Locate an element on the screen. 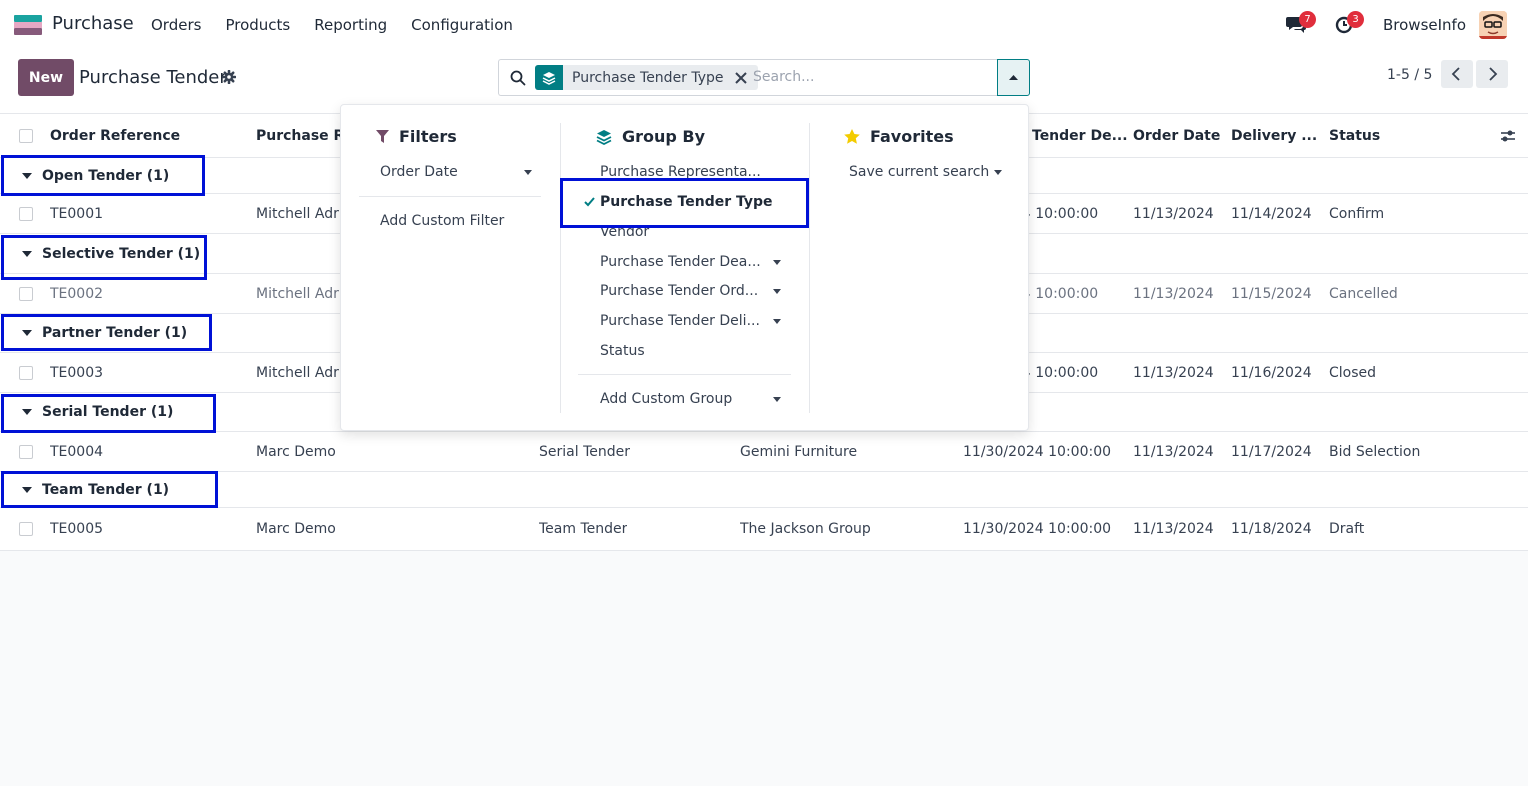  cell-status: Confirm is located at coordinates (1357, 213).